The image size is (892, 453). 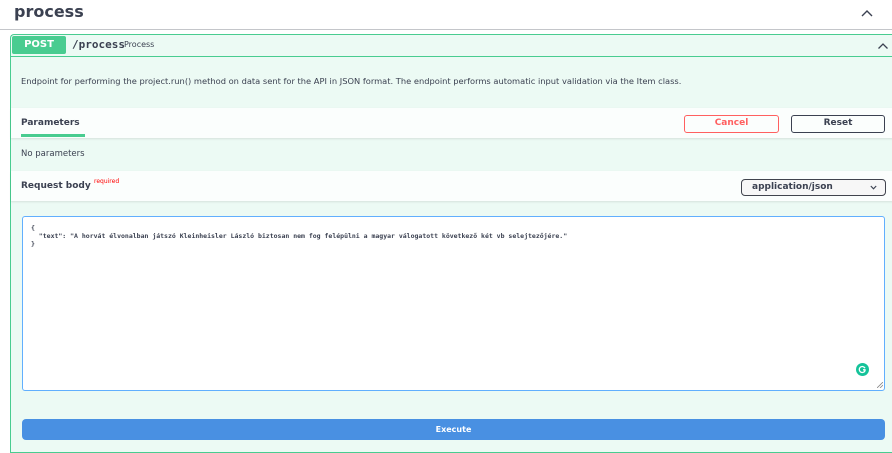 What do you see at coordinates (49, 11) in the screenshot?
I see `tag-title: process` at bounding box center [49, 11].